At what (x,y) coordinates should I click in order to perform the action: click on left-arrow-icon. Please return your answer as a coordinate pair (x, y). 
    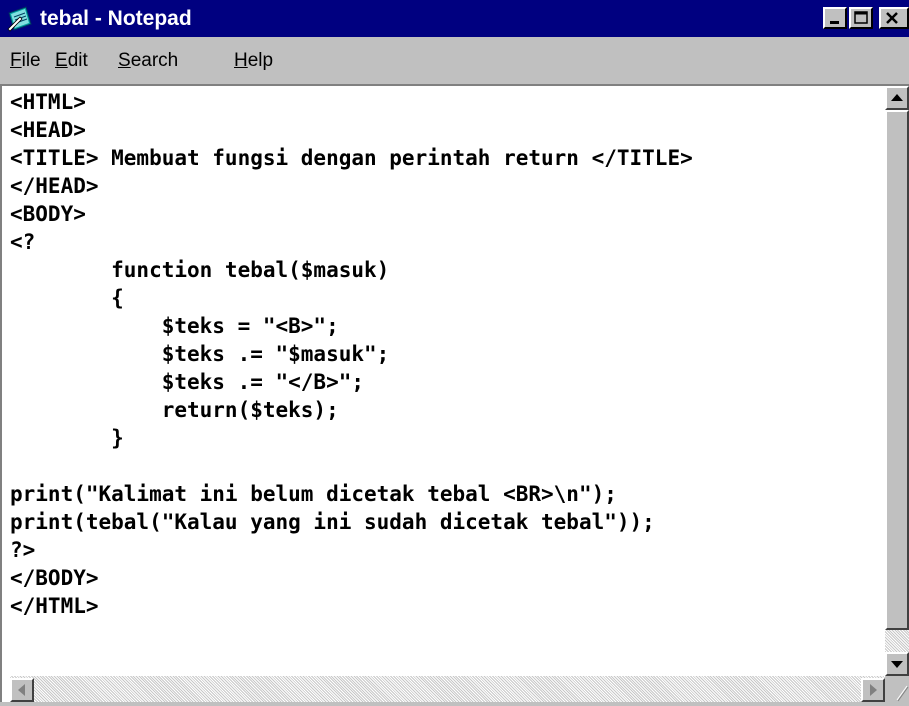
    Looking at the image, I should click on (21, 690).